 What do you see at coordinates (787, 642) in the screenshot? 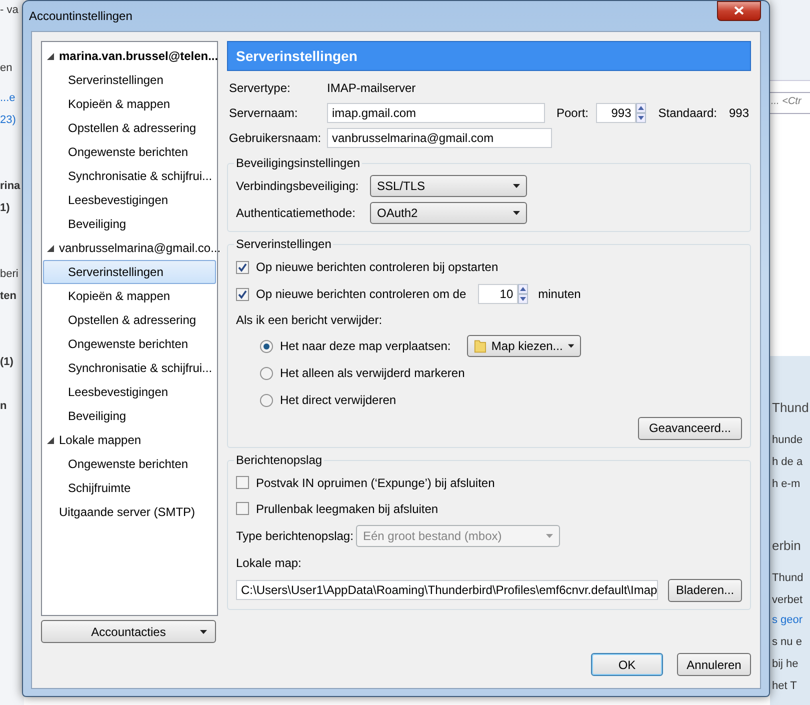
I see `page-text: s nu e` at bounding box center [787, 642].